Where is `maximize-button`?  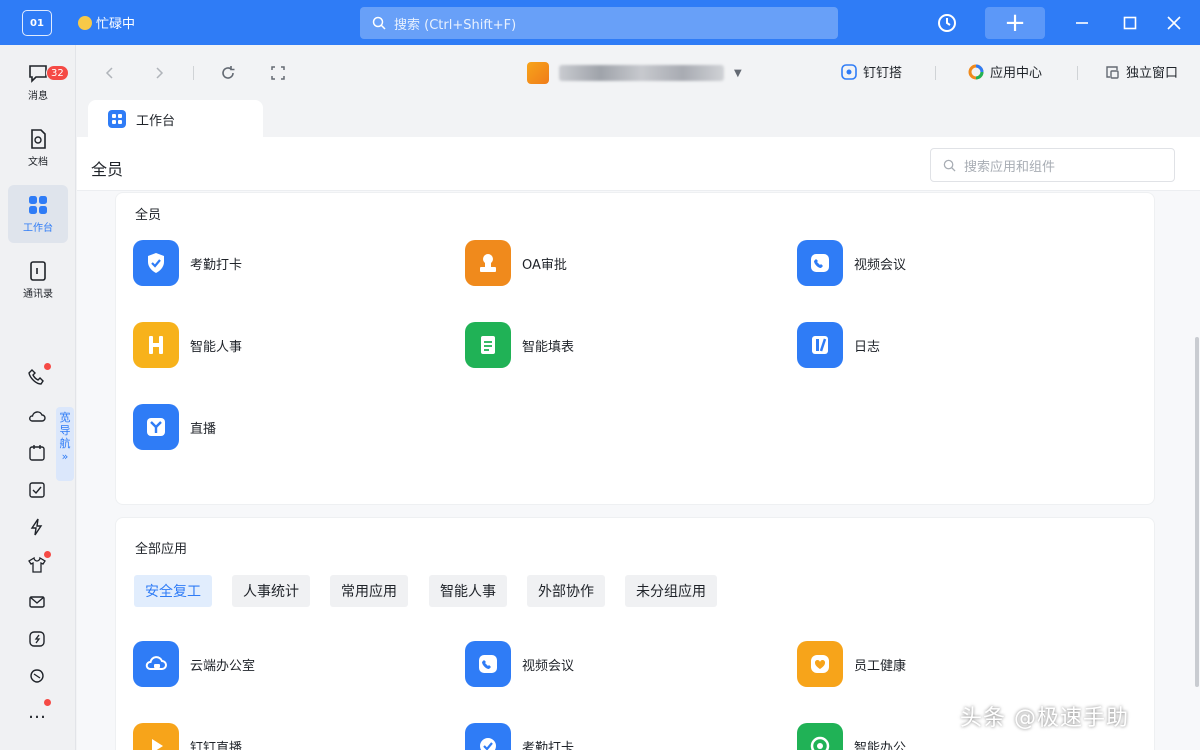 maximize-button is located at coordinates (1130, 23).